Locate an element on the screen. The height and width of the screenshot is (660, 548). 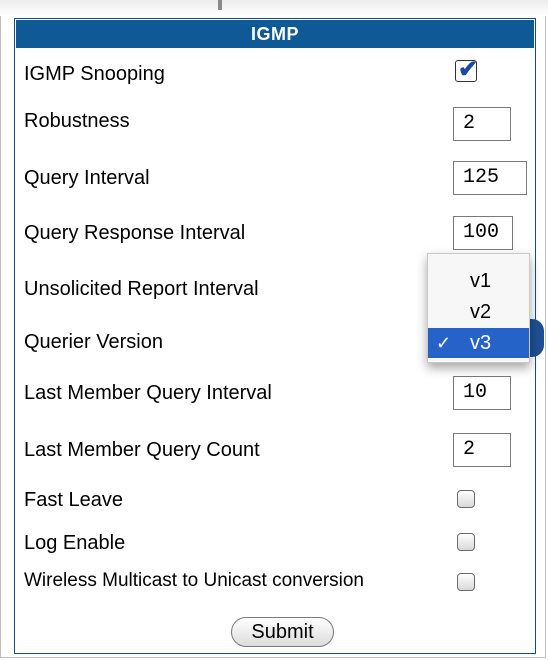
robustness-label: Robustness is located at coordinates (77, 121).